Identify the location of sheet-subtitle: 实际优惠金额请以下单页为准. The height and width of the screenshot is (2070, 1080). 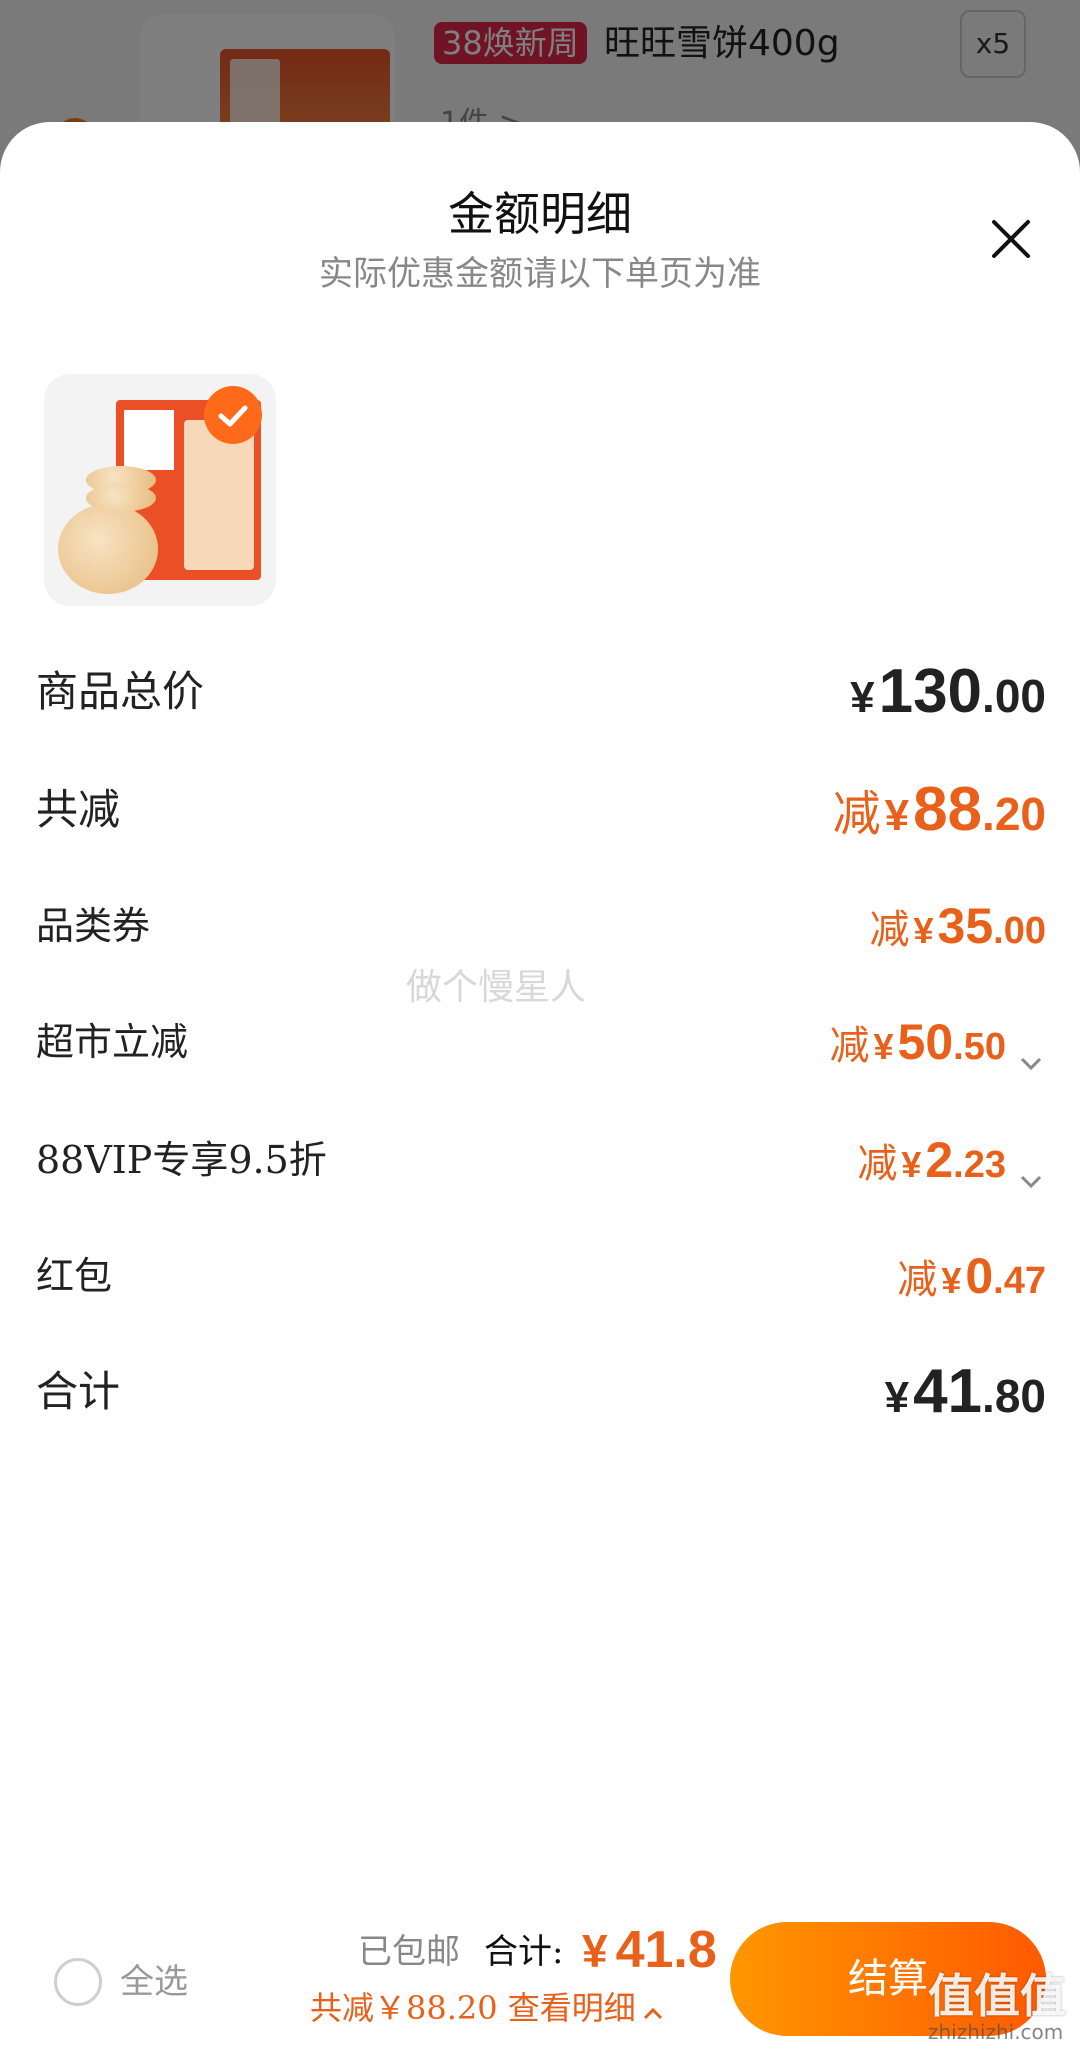
(540, 274).